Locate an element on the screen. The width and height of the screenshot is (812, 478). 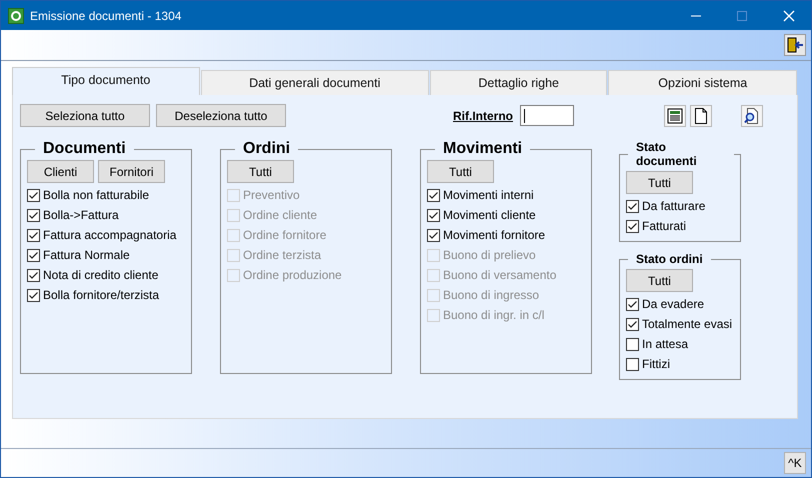
tab: Opzioni sistema is located at coordinates (702, 82).